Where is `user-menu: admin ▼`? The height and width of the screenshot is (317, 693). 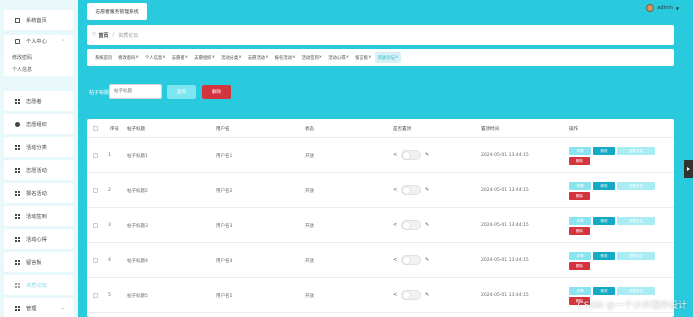
user-menu: admin ▼ is located at coordinates (662, 8).